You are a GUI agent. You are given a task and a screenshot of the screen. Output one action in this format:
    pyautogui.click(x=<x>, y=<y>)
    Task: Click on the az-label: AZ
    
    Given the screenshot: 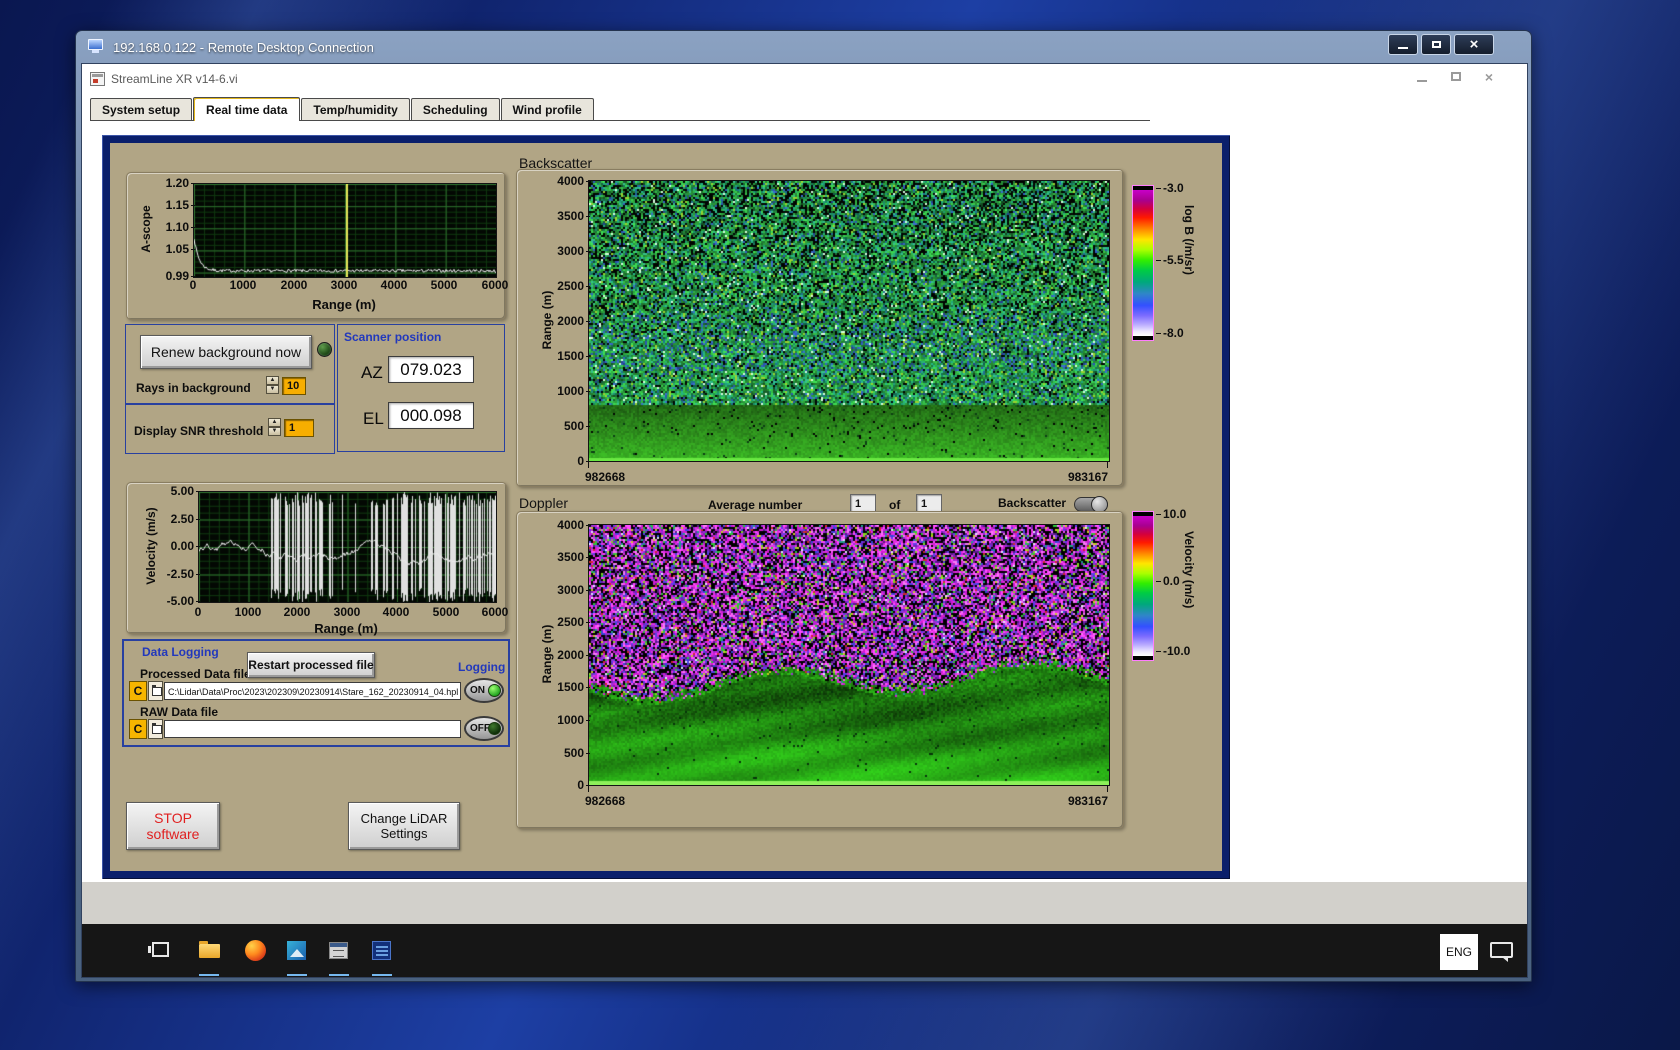 What is the action you would take?
    pyautogui.click(x=372, y=372)
    